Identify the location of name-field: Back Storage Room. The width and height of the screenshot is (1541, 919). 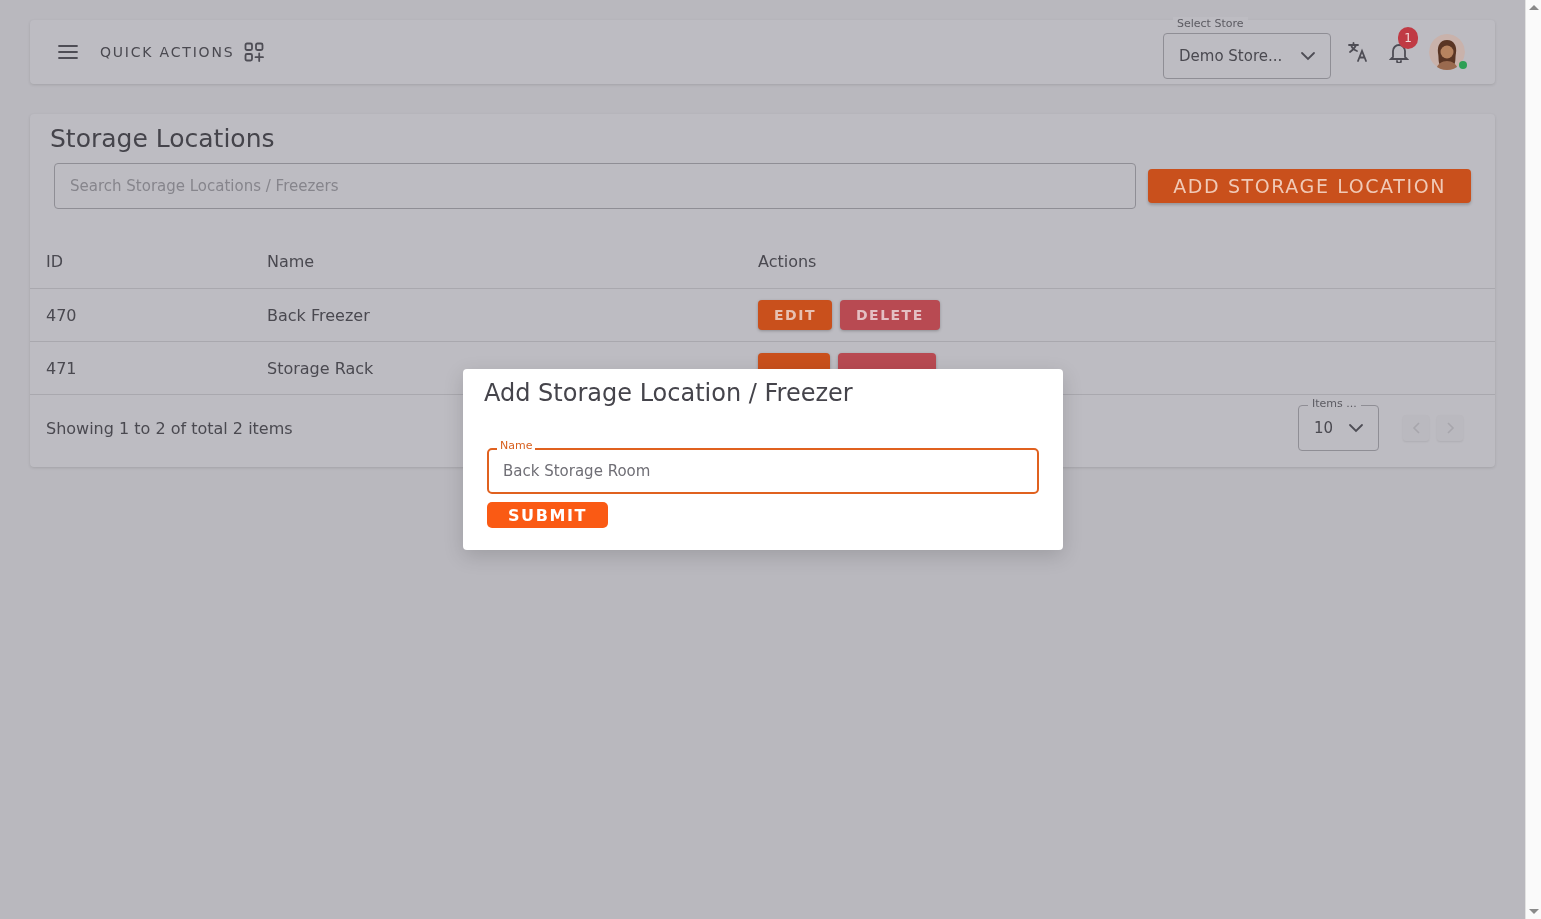
(763, 471).